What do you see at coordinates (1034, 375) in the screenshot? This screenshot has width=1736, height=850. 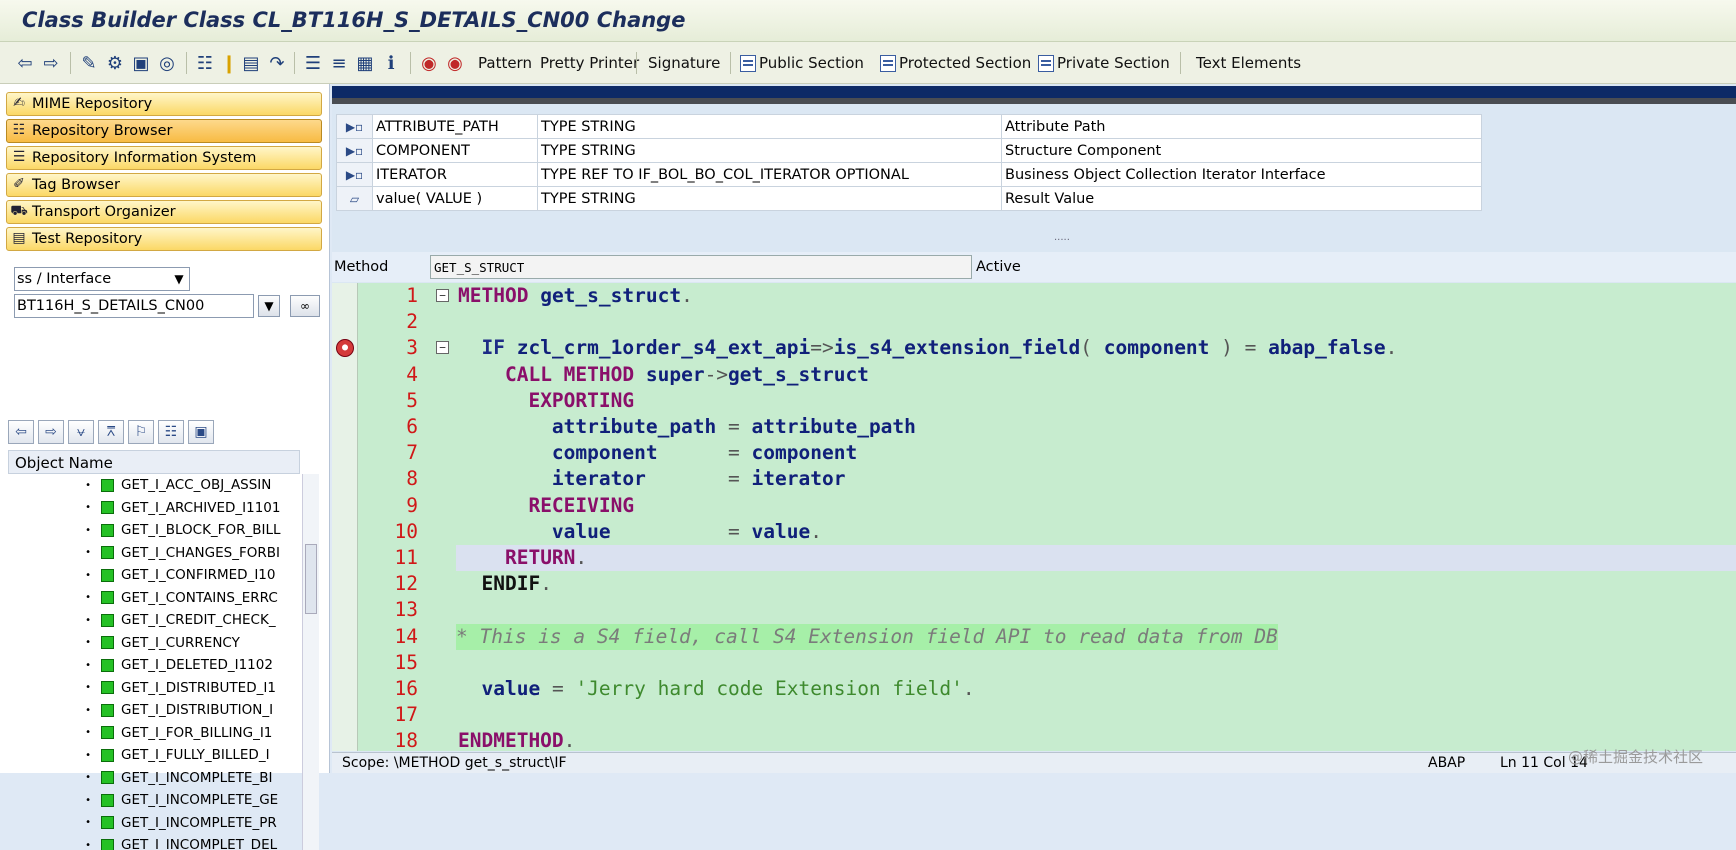 I see `code-line-4: 4 CALL METHOD super->get_s_struct` at bounding box center [1034, 375].